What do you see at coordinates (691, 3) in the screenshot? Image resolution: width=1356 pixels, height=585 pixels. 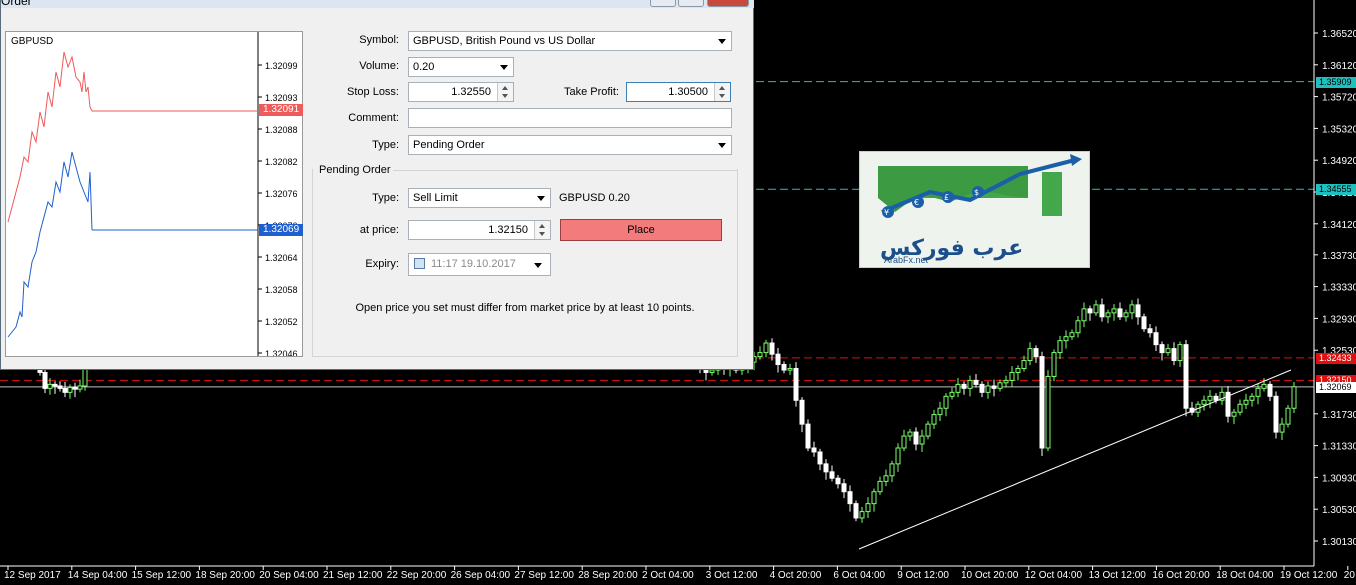 I see `maximize-button` at bounding box center [691, 3].